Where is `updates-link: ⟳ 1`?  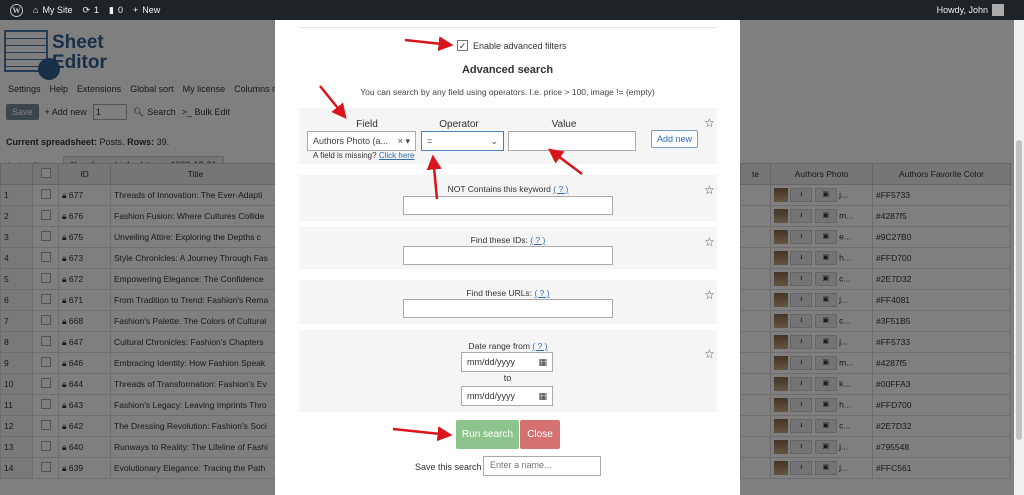 updates-link: ⟳ 1 is located at coordinates (90, 10).